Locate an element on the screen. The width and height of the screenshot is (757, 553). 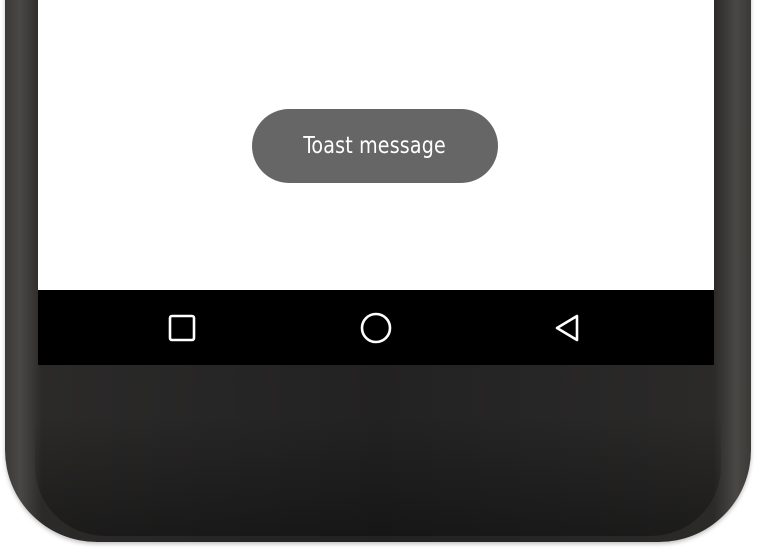
toast-popup: Toast message is located at coordinates (375, 146).